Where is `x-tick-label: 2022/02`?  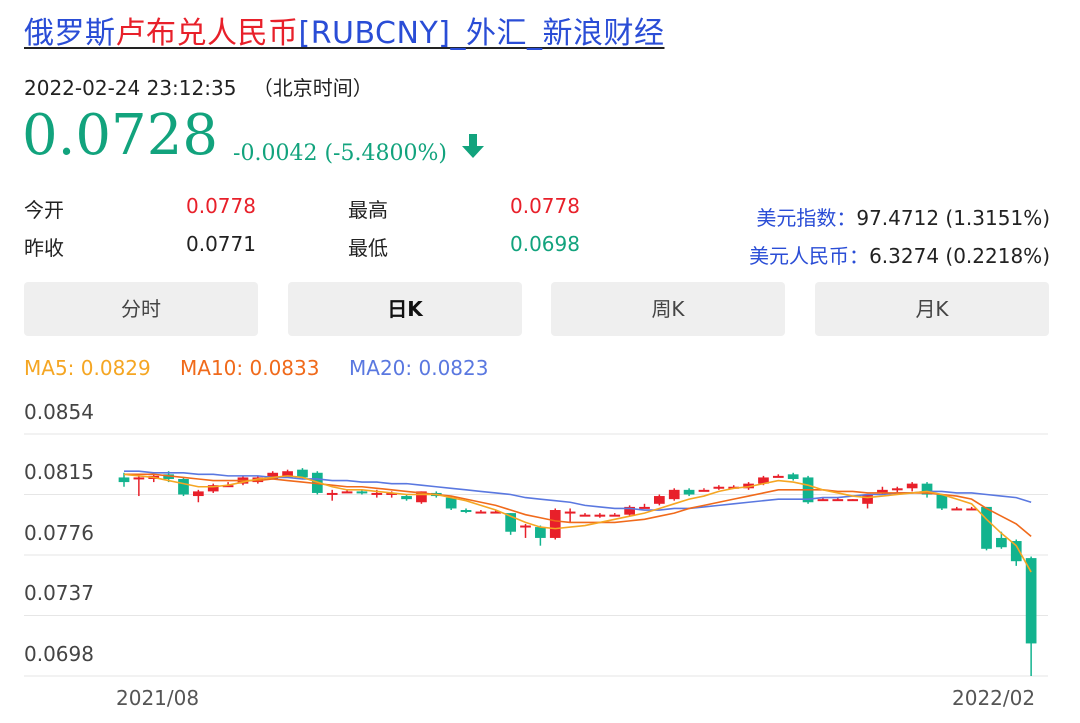
x-tick-label: 2022/02 is located at coordinates (994, 698).